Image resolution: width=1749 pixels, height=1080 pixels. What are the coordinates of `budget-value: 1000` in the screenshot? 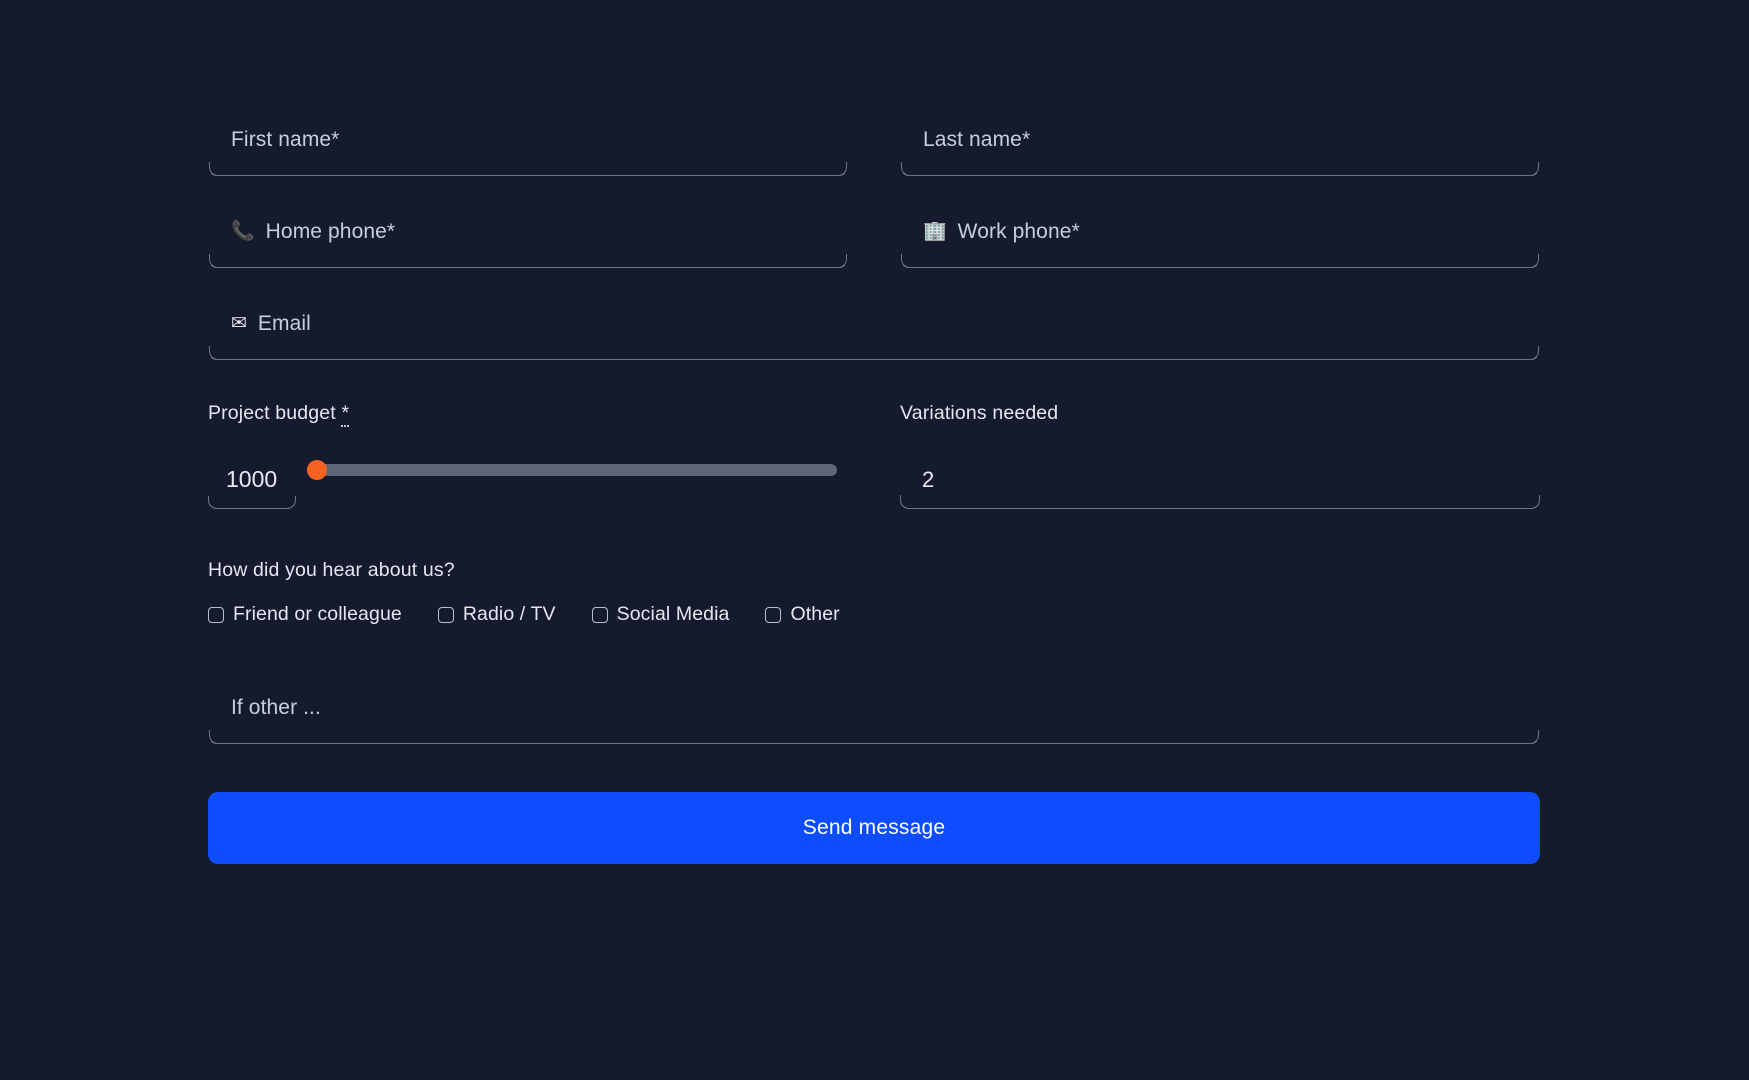 It's located at (252, 479).